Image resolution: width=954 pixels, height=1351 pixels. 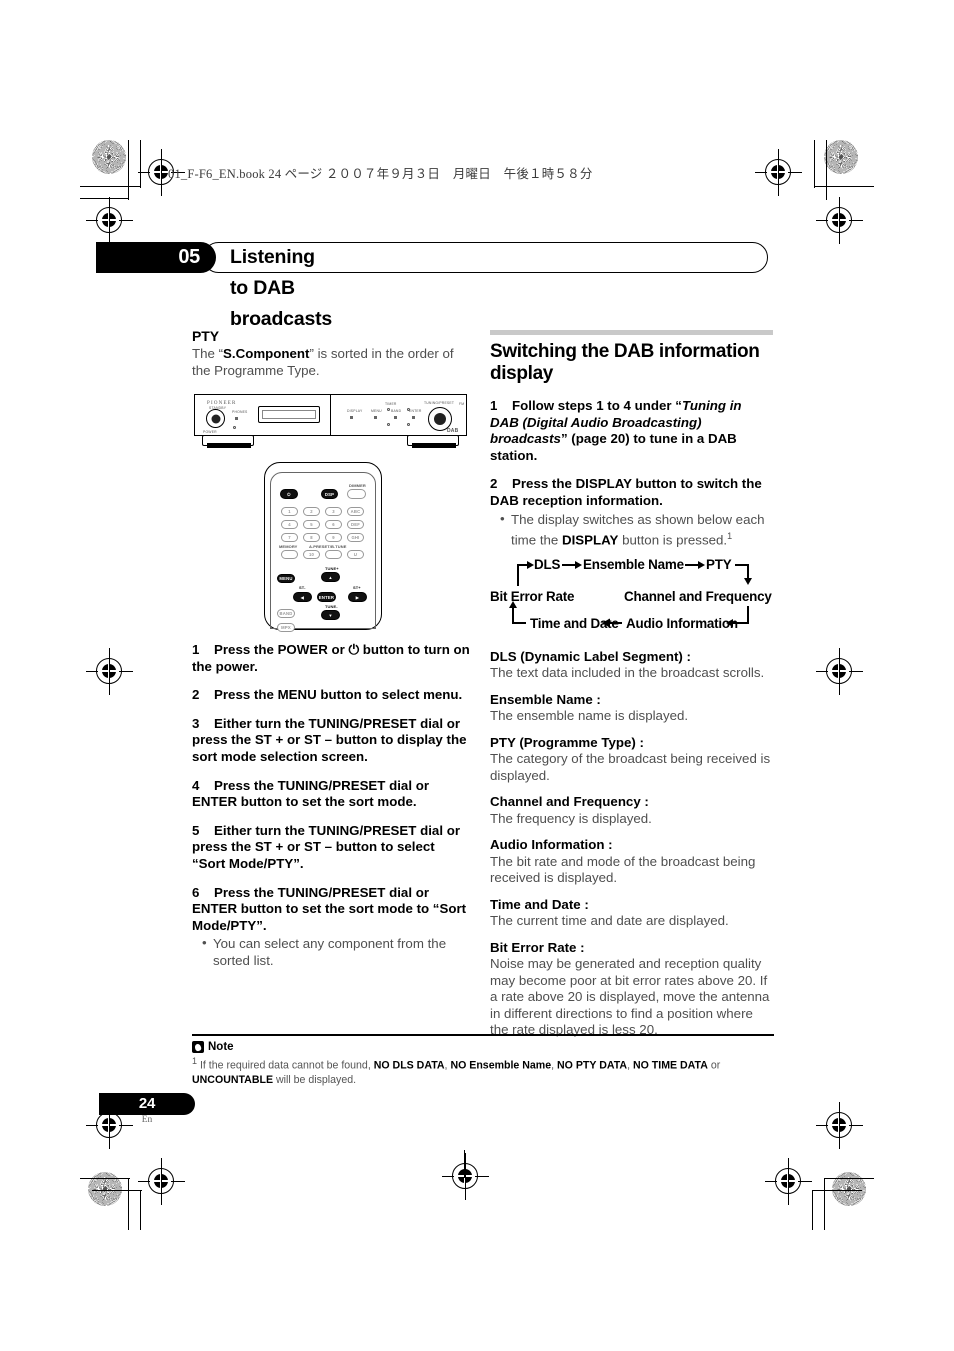 What do you see at coordinates (233, 1079) in the screenshot?
I see `note-bold-5: UNCOUNTABLE` at bounding box center [233, 1079].